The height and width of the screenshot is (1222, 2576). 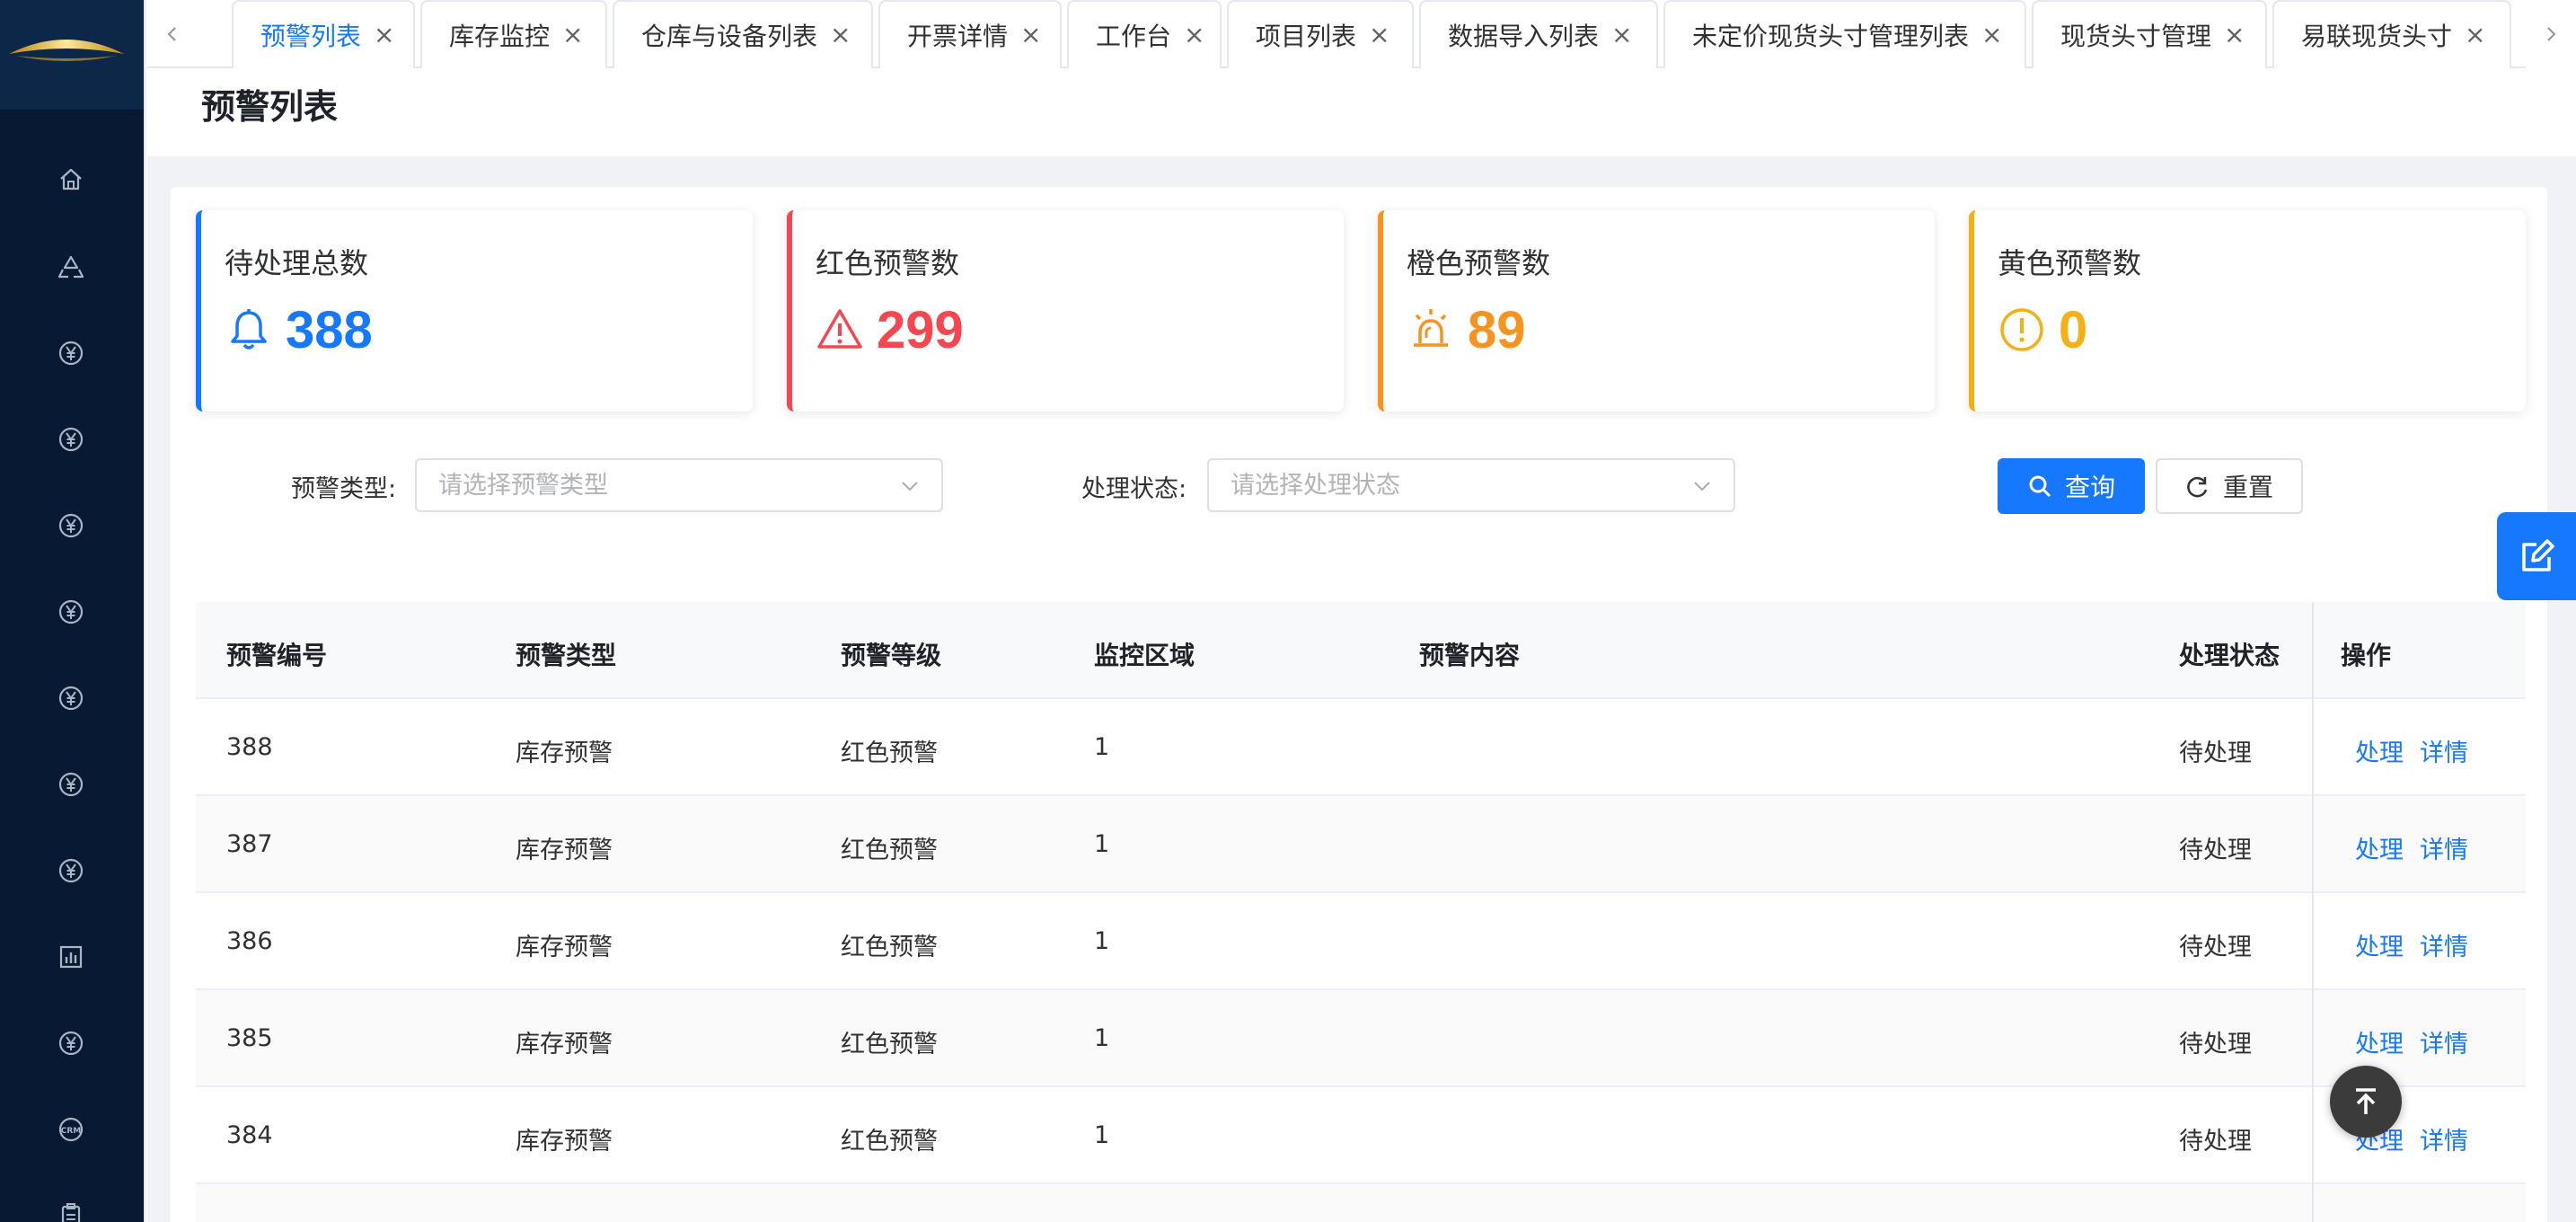 I want to click on reset-button: 重置, so click(x=2229, y=486).